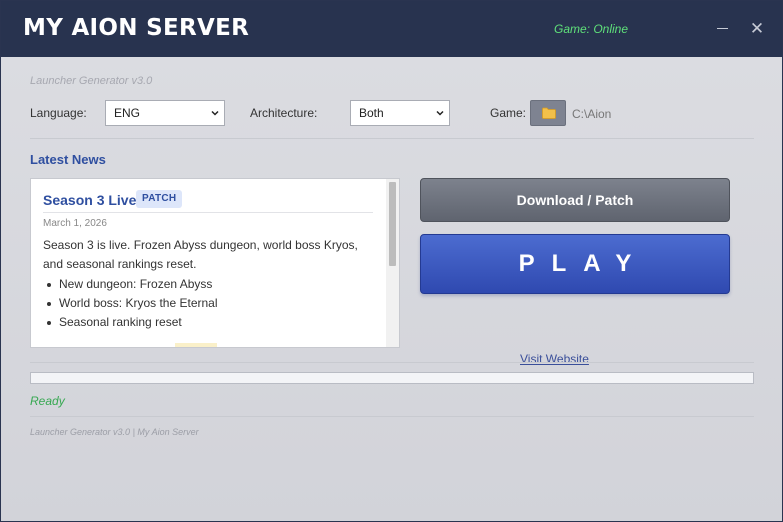 The image size is (783, 522). What do you see at coordinates (136, 28) in the screenshot?
I see `app-title: MY AION SERVER` at bounding box center [136, 28].